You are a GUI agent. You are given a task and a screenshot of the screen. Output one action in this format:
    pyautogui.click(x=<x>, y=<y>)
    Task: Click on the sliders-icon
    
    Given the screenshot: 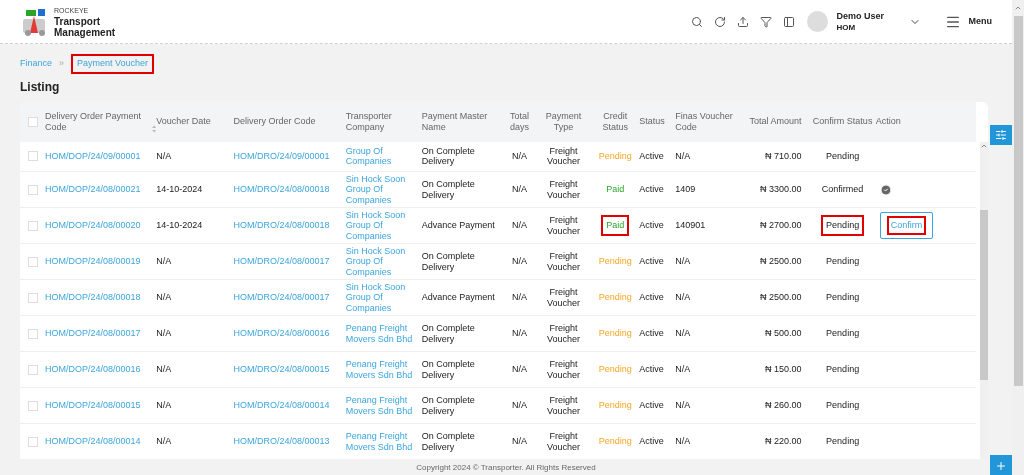 What is the action you would take?
    pyautogui.click(x=1001, y=135)
    